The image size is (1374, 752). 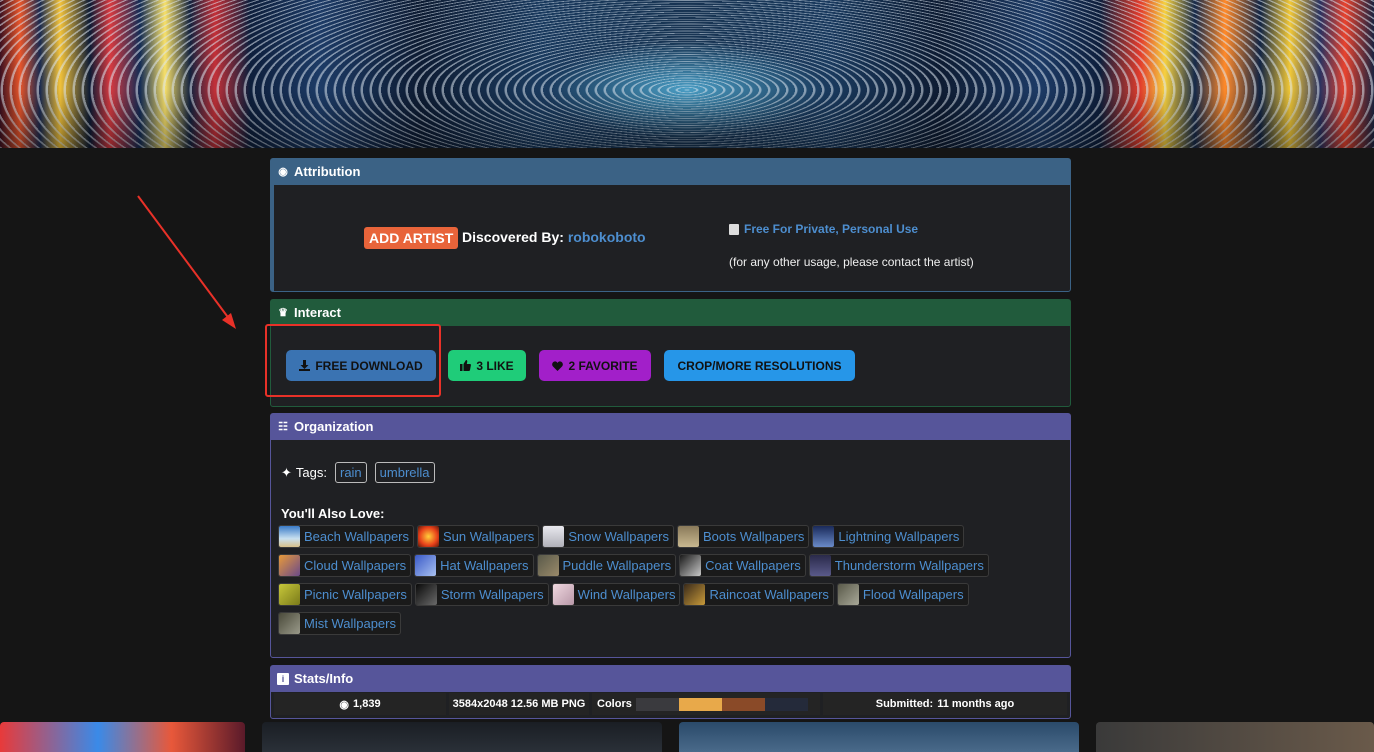 I want to click on related-cloud: Cloud Wallpapers, so click(x=345, y=565).